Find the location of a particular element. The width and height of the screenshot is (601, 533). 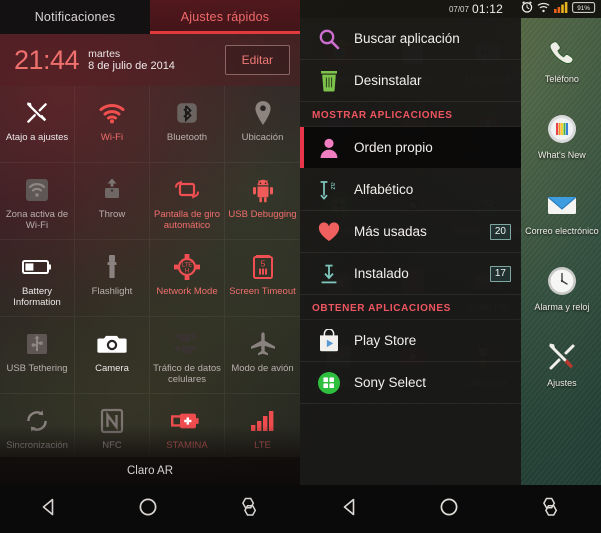

location-pin-icon is located at coordinates (263, 113).